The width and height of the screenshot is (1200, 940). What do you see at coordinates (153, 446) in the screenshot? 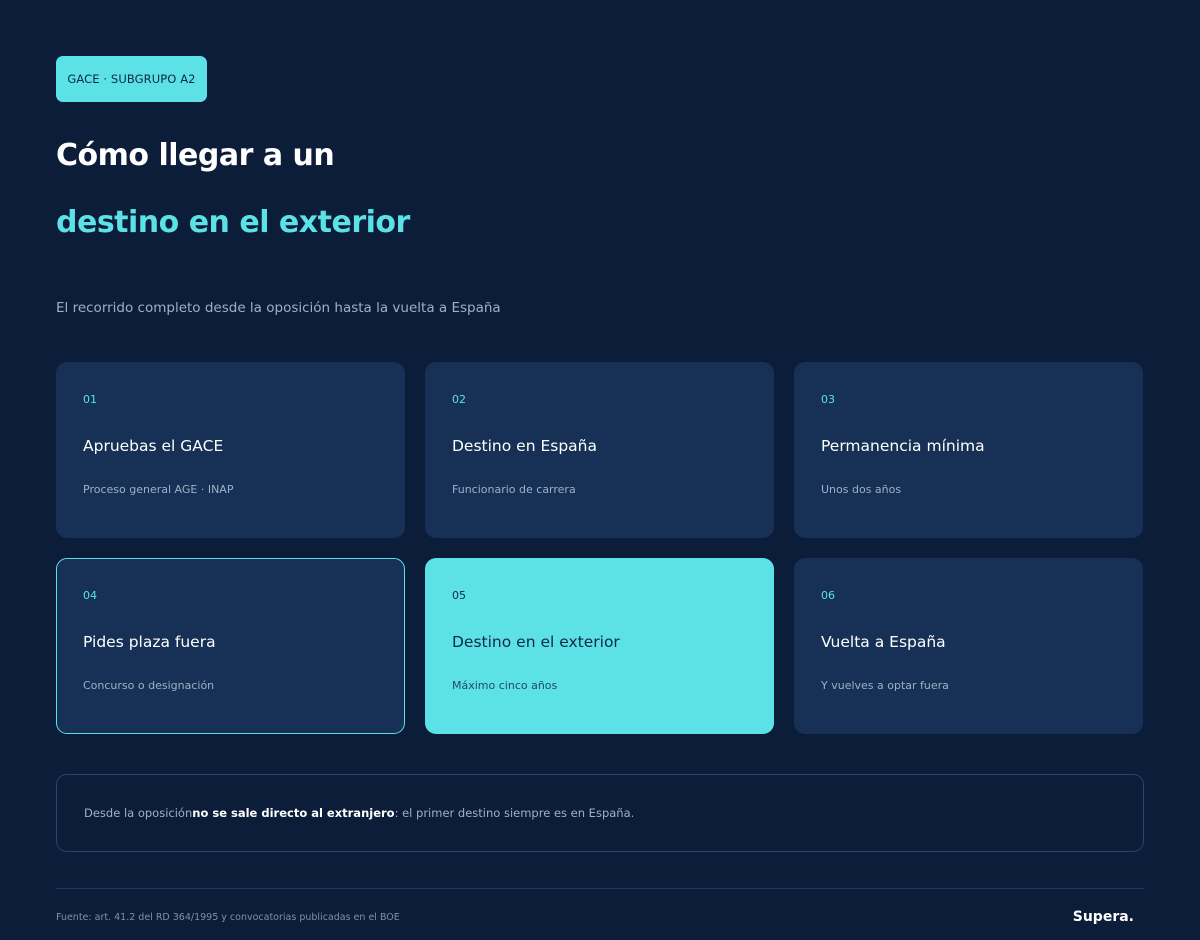
I see `step-title: Apruebas el GACE` at bounding box center [153, 446].